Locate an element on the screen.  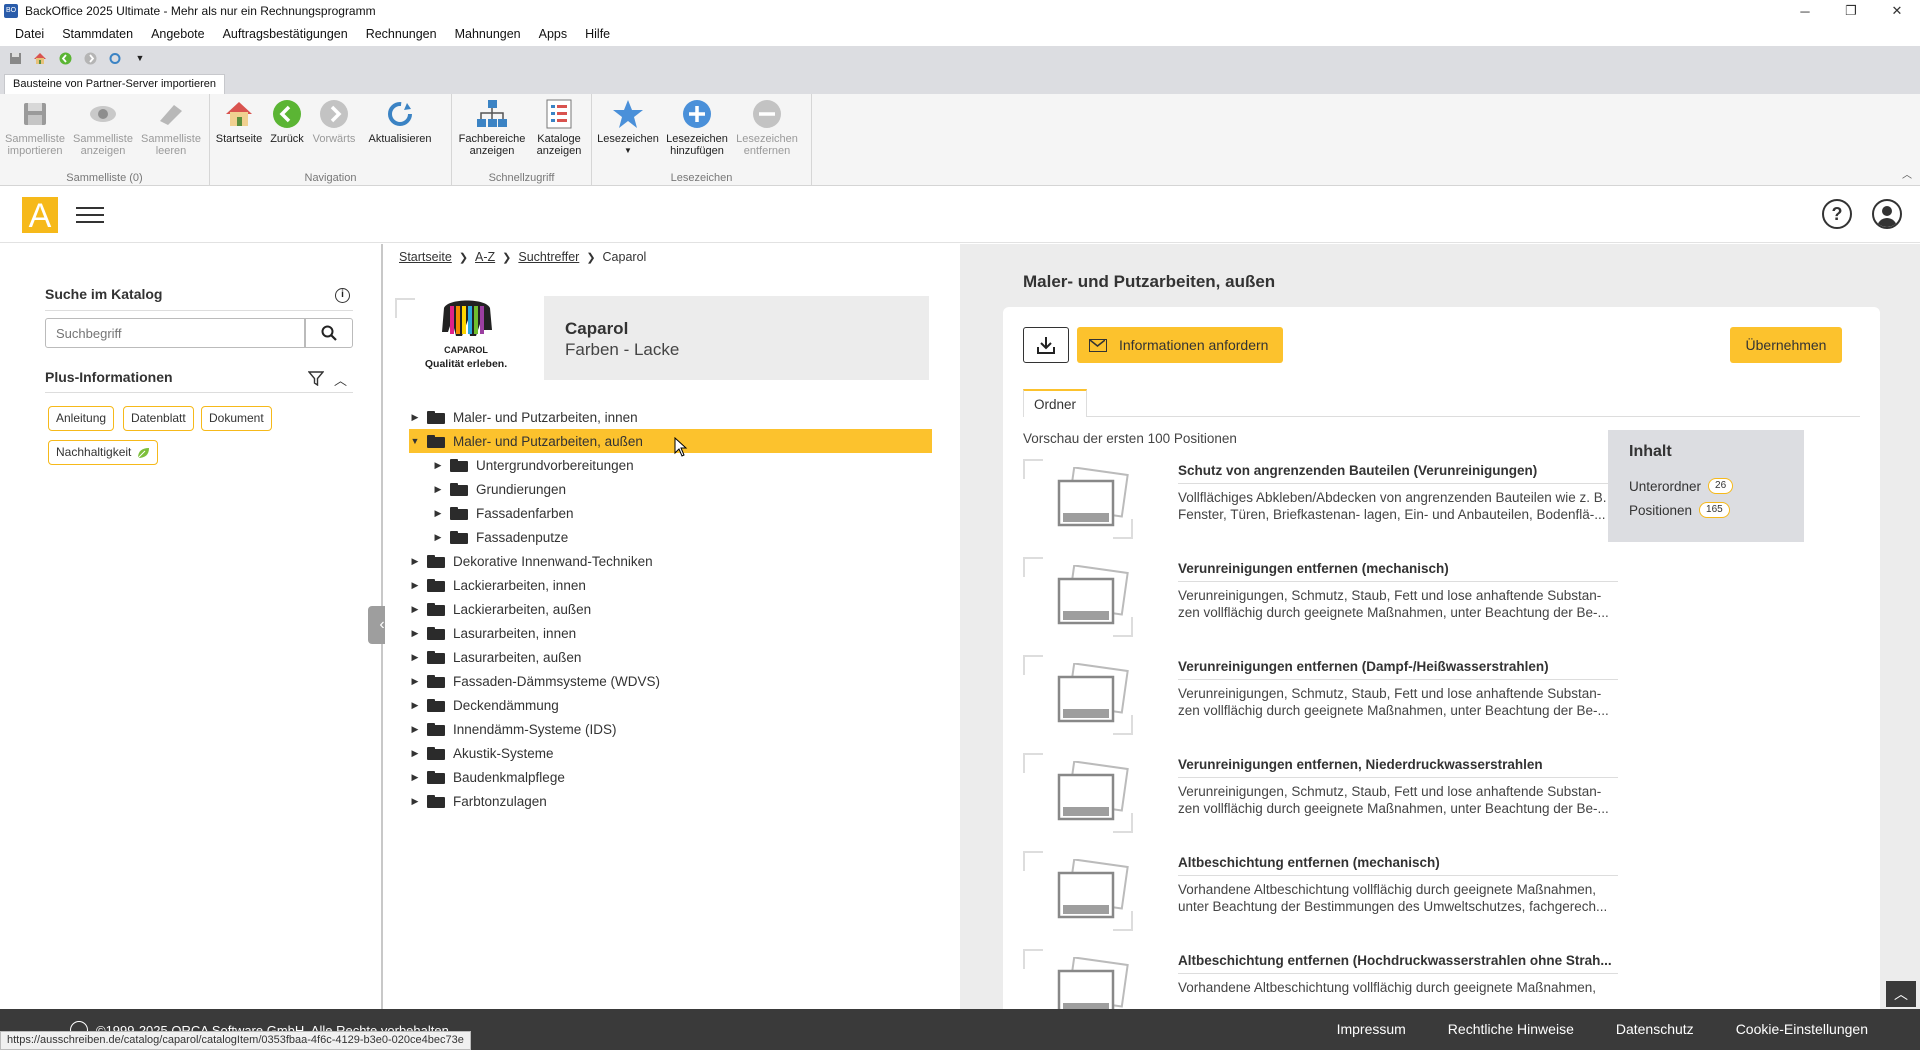
search-button is located at coordinates (329, 333).